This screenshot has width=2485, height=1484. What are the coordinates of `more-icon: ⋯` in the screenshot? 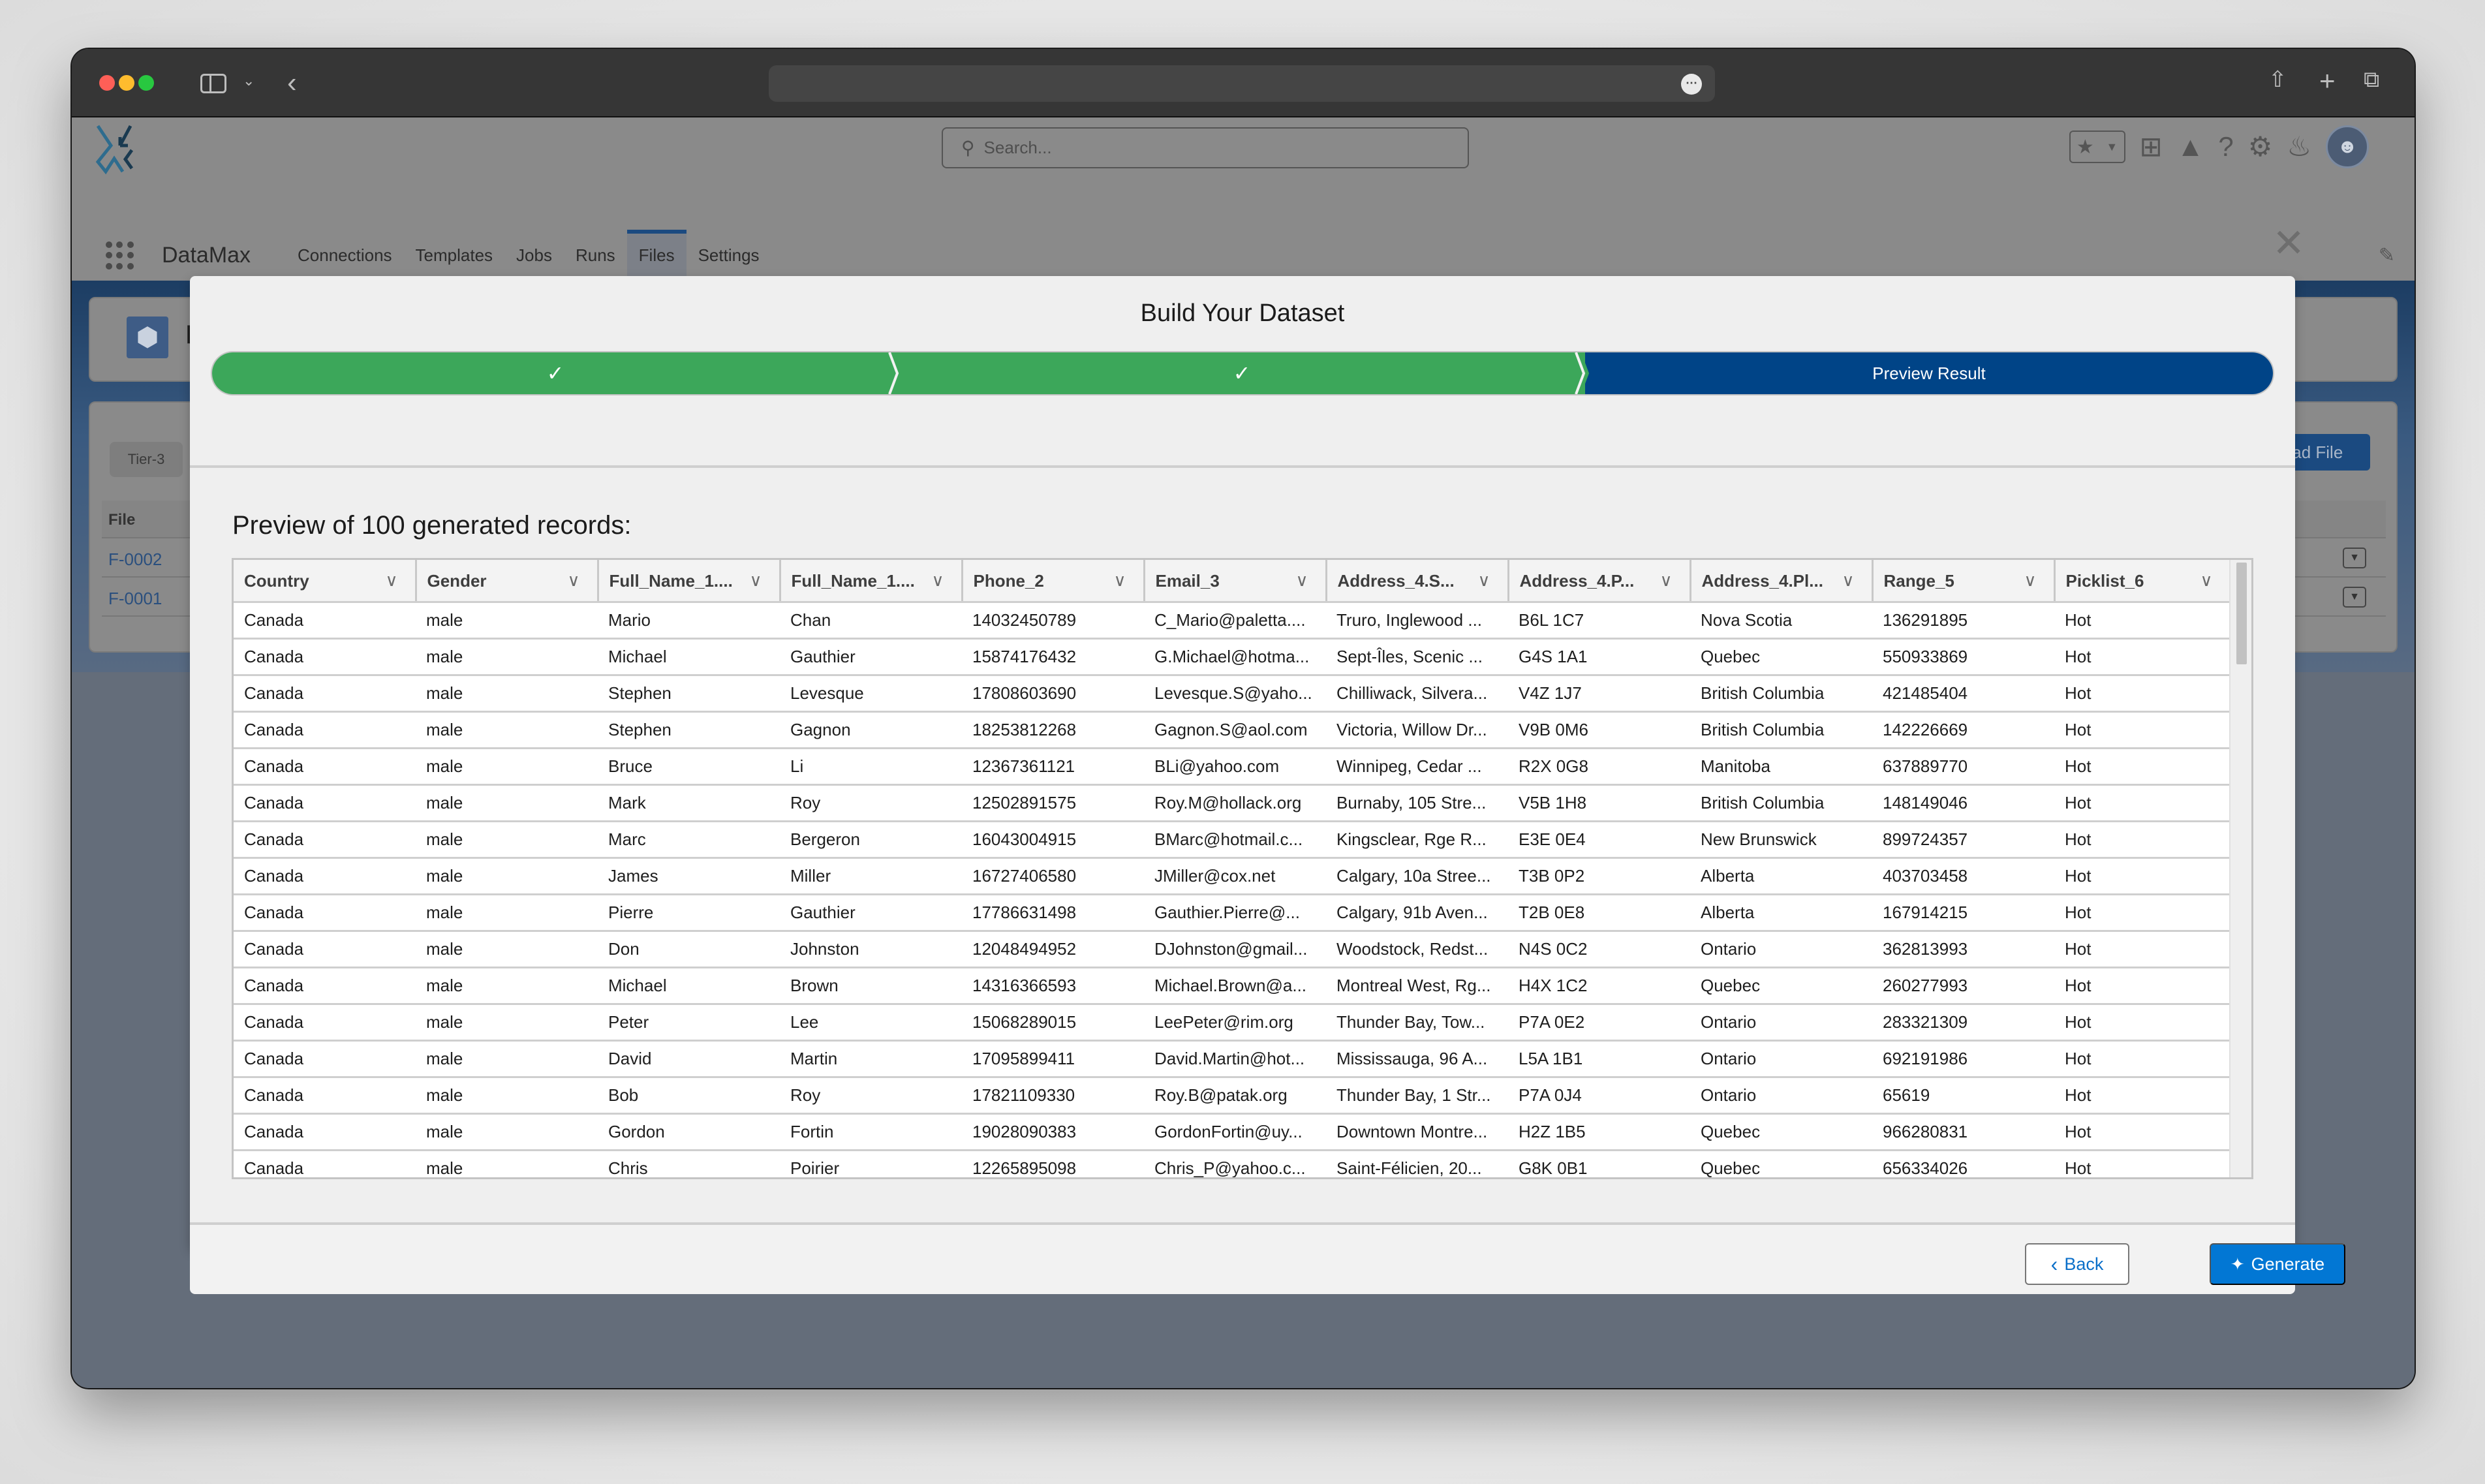 It's located at (1691, 84).